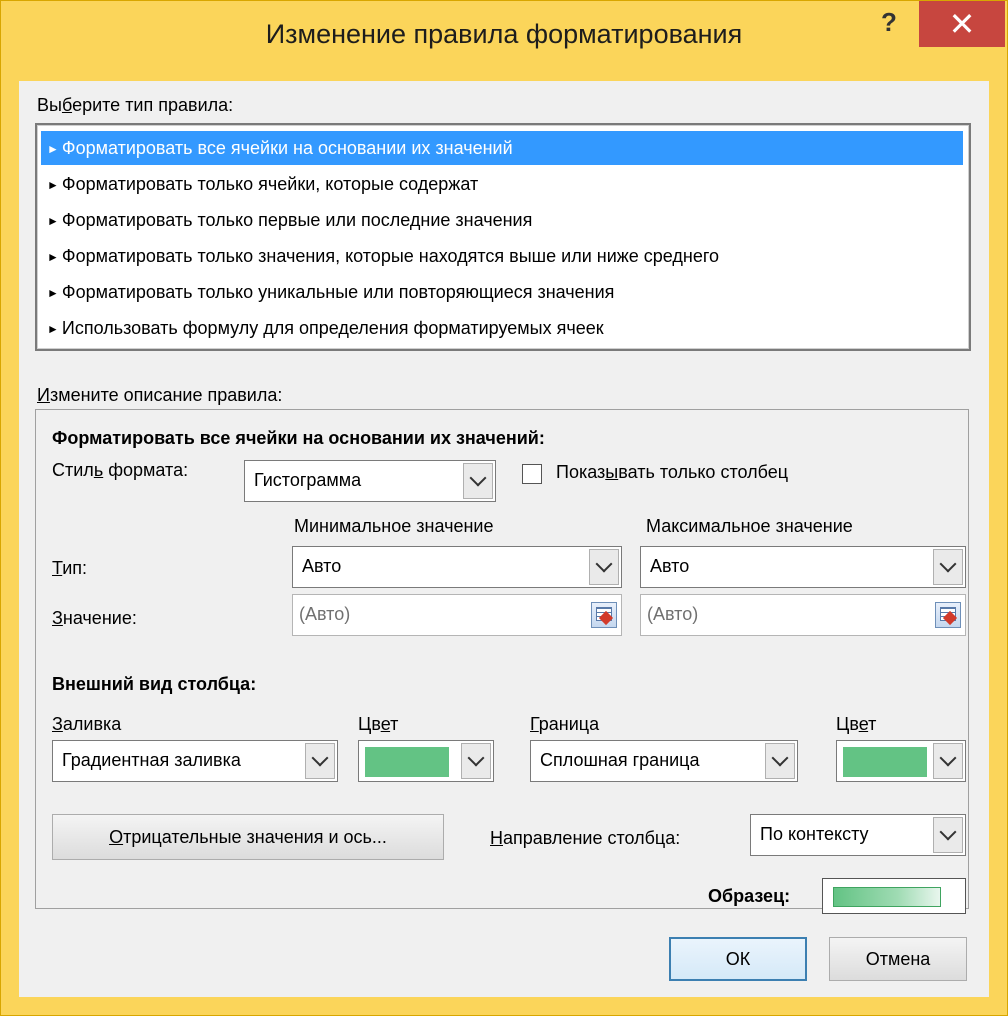 The image size is (1008, 1016). I want to click on bar-direction-value: По контексту, so click(814, 834).